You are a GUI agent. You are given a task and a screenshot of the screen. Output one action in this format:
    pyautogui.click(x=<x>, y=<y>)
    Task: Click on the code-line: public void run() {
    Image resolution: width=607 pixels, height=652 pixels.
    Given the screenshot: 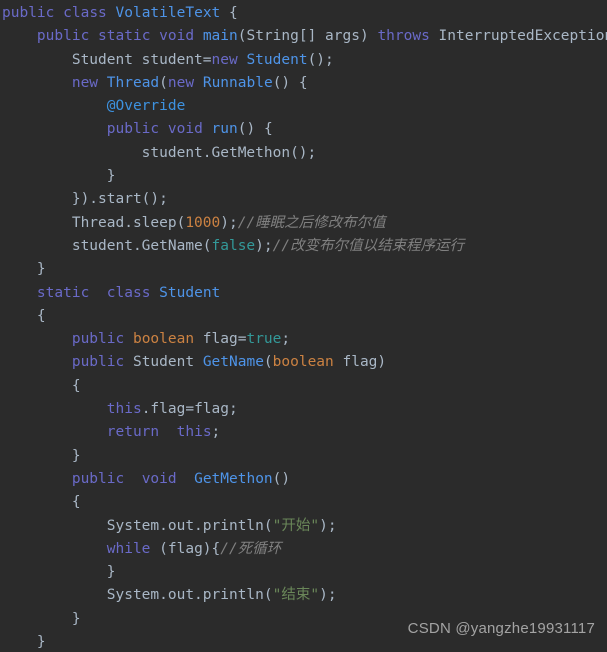 What is the action you would take?
    pyautogui.click(x=304, y=129)
    